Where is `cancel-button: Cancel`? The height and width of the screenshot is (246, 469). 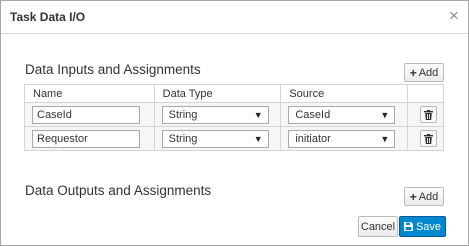
cancel-button: Cancel is located at coordinates (378, 226).